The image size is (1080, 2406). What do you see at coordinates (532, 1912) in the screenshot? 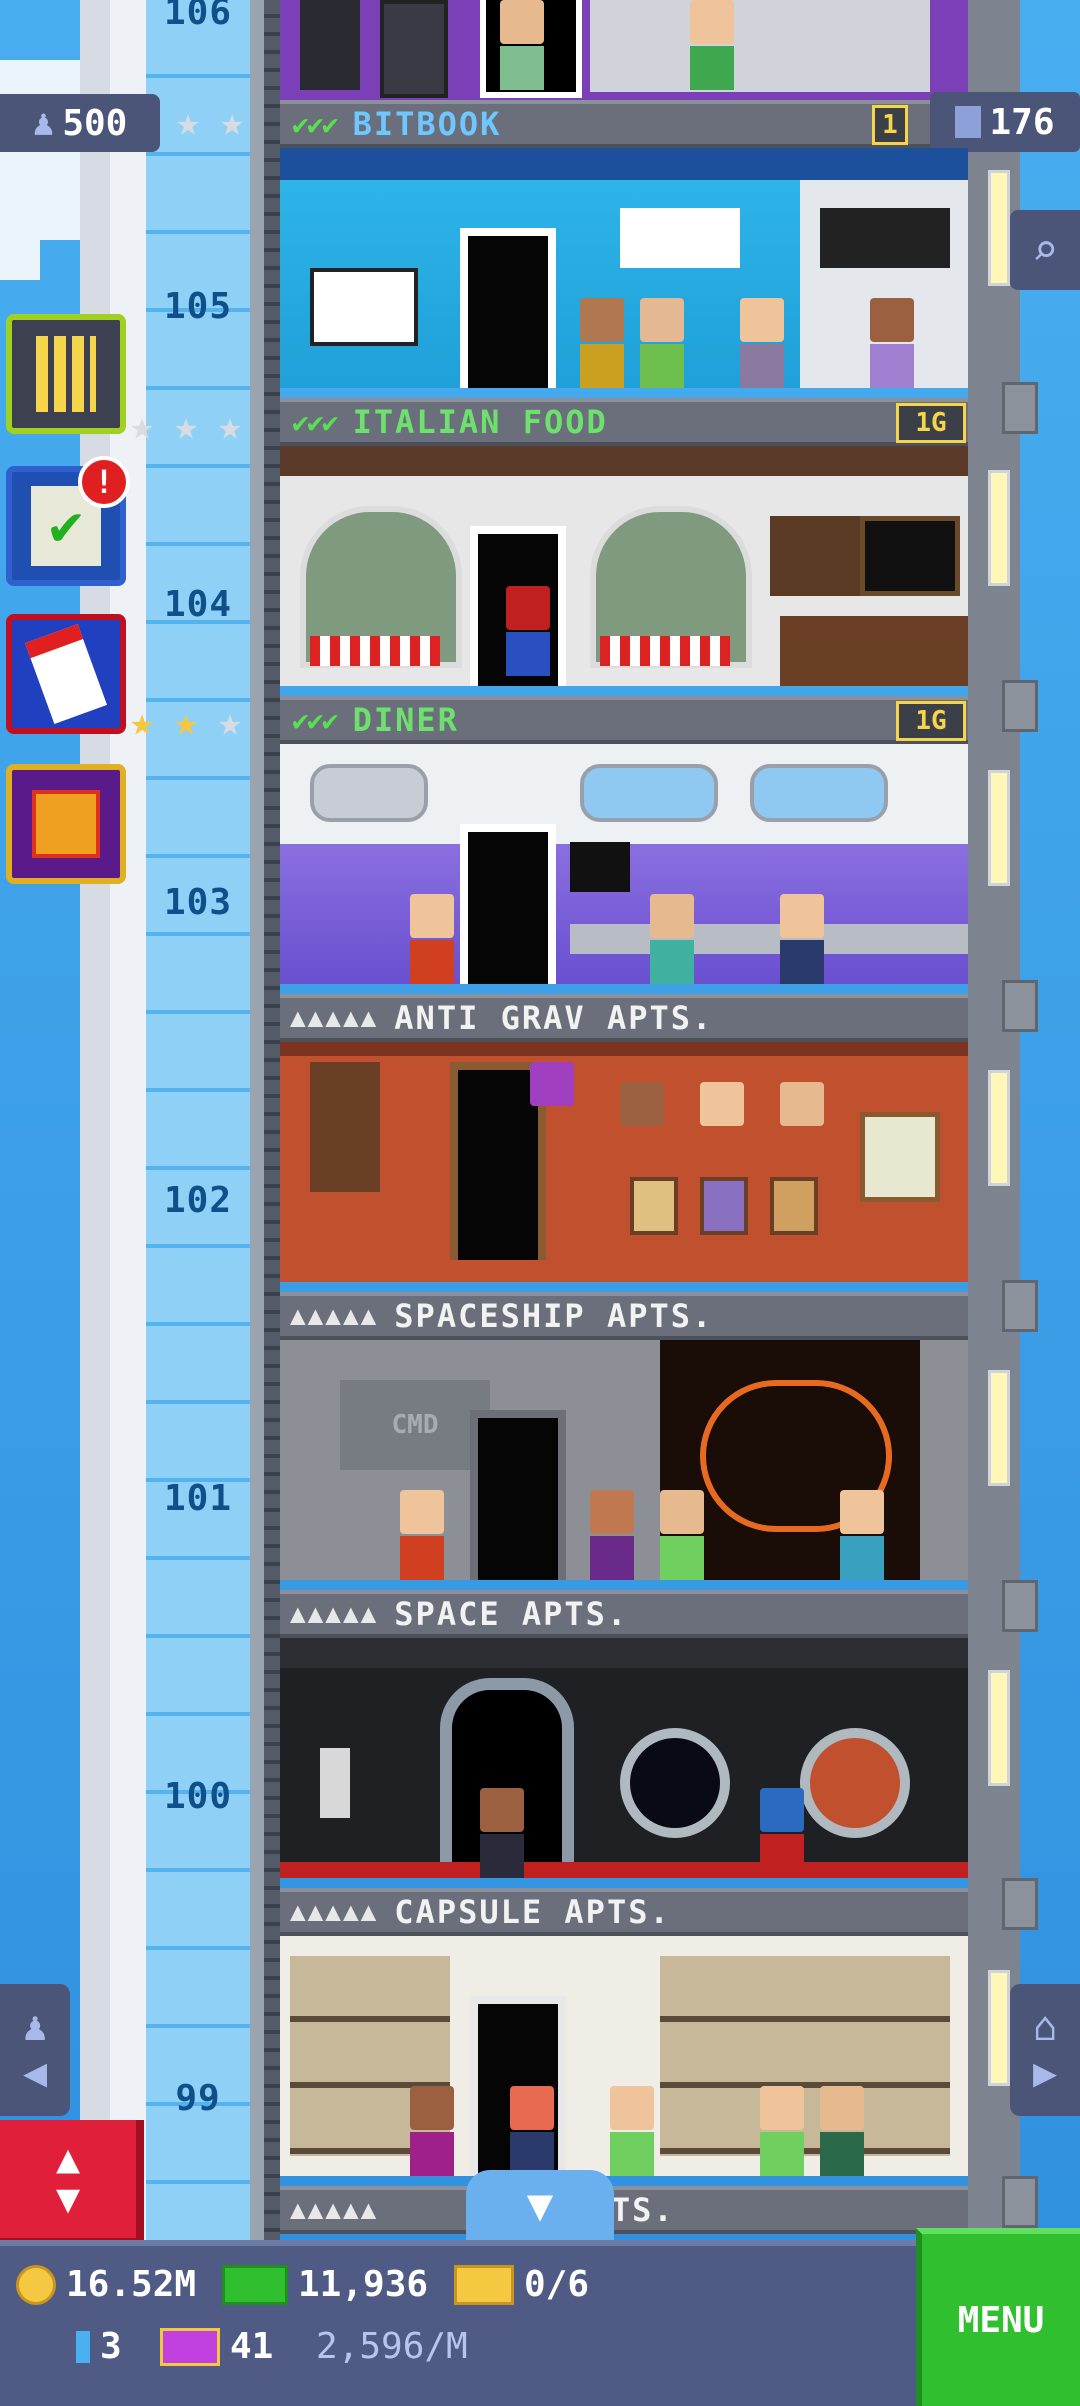
I see `floor-name: CAPSULE APTS.` at bounding box center [532, 1912].